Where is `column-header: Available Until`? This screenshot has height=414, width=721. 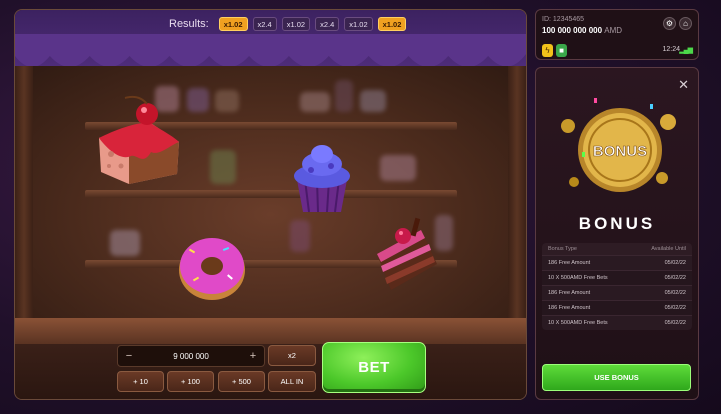 column-header: Available Until is located at coordinates (668, 249).